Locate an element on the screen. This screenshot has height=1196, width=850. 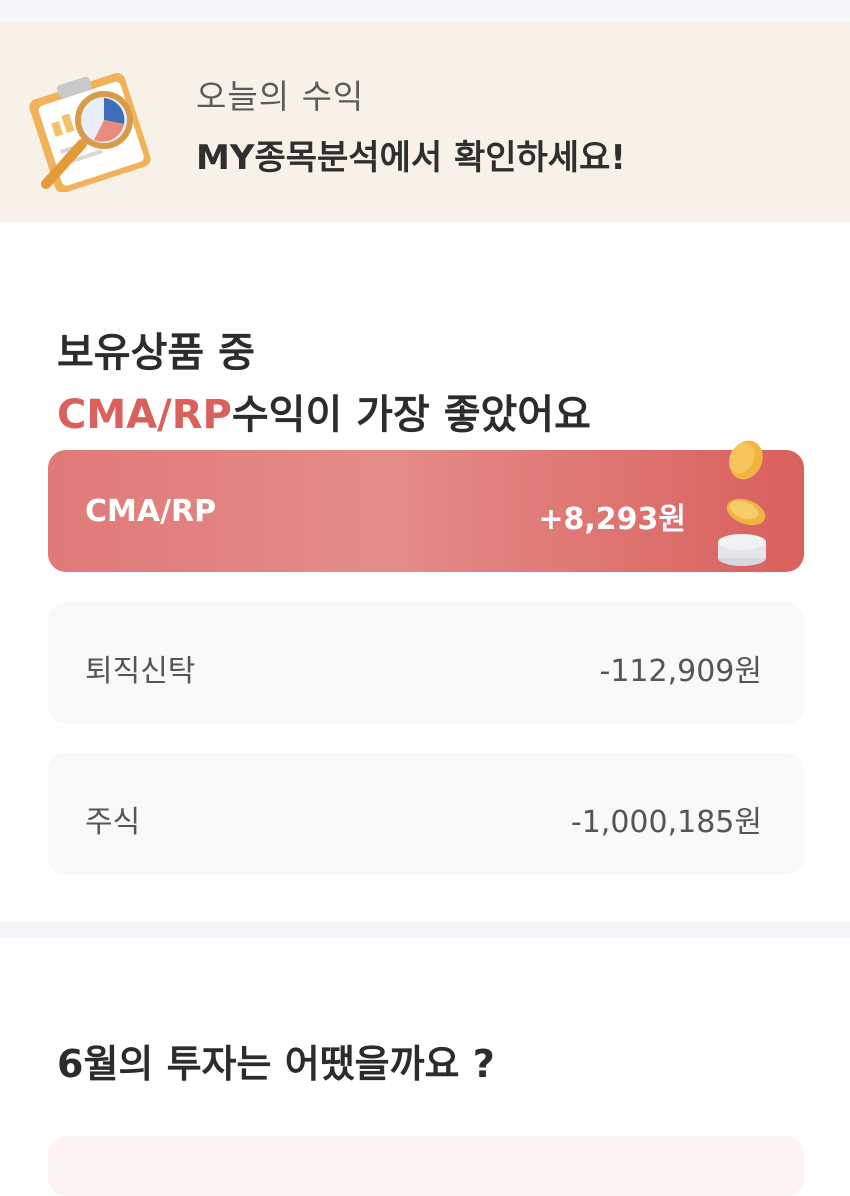
banner-title: MY종목분석에서 확인하세요! is located at coordinates (411, 158).